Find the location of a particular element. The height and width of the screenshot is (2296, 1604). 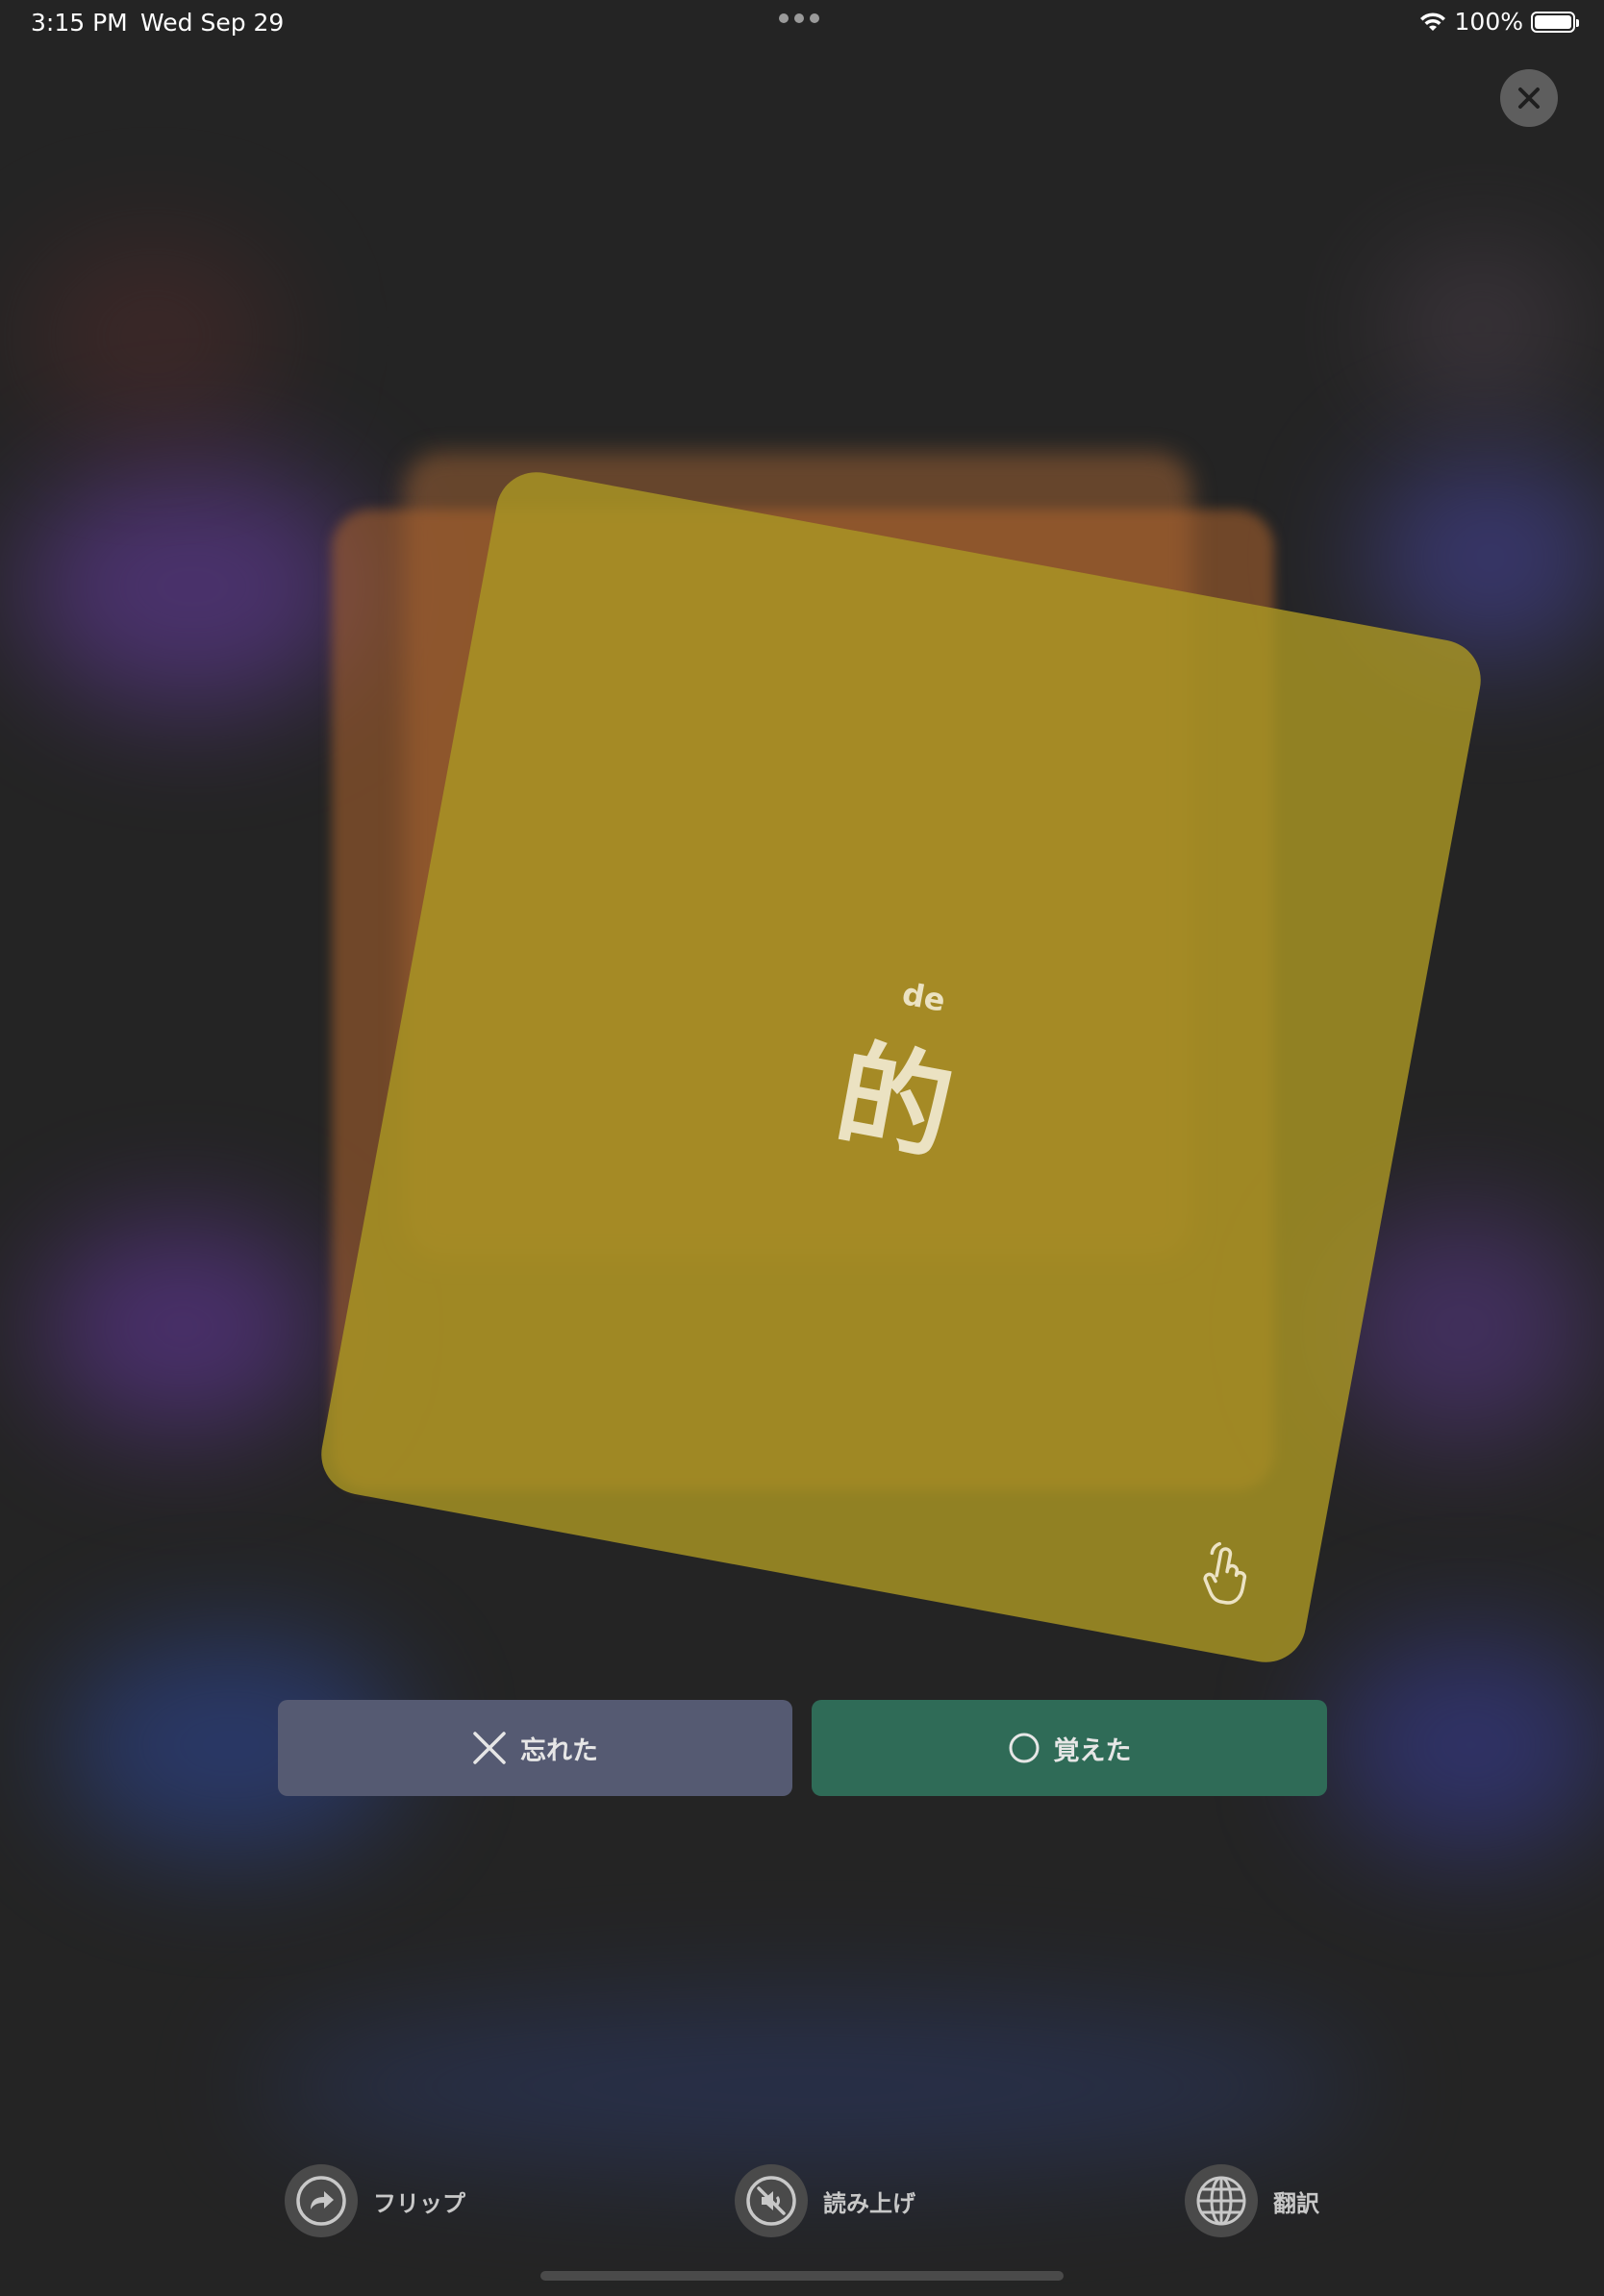

multitasking-dots-icon is located at coordinates (799, 18).